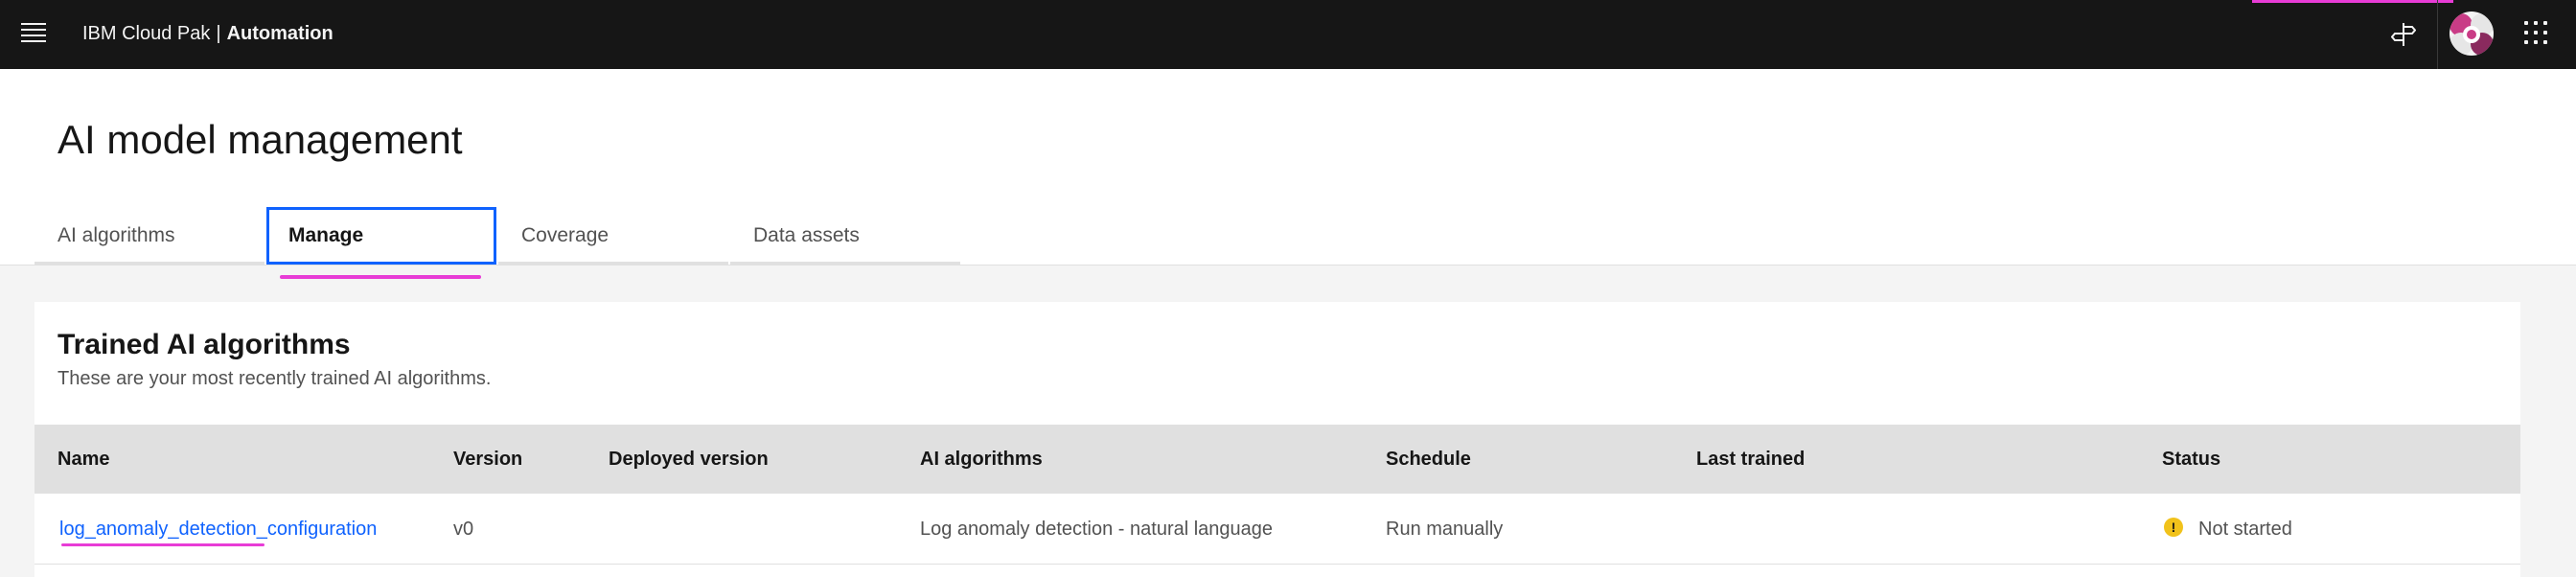 The width and height of the screenshot is (2576, 577). Describe the element at coordinates (380, 277) in the screenshot. I see `tab-highlight` at that location.